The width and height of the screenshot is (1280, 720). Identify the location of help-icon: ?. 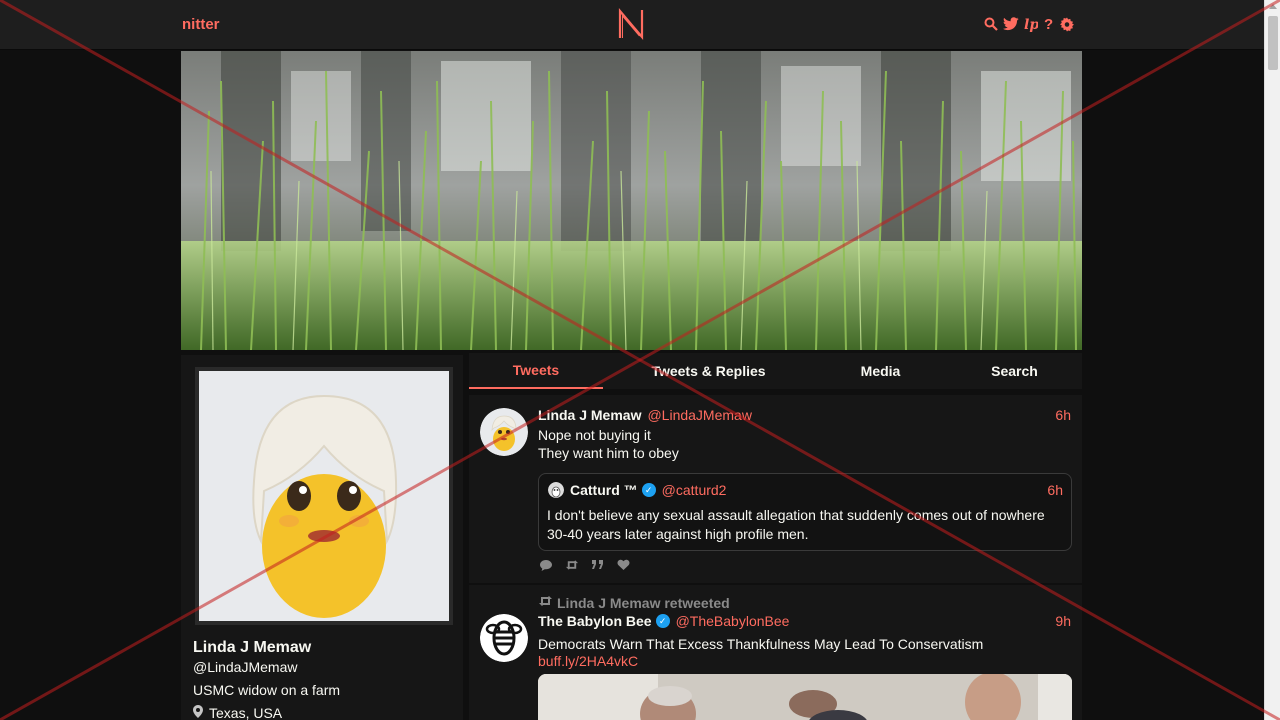
(1049, 24).